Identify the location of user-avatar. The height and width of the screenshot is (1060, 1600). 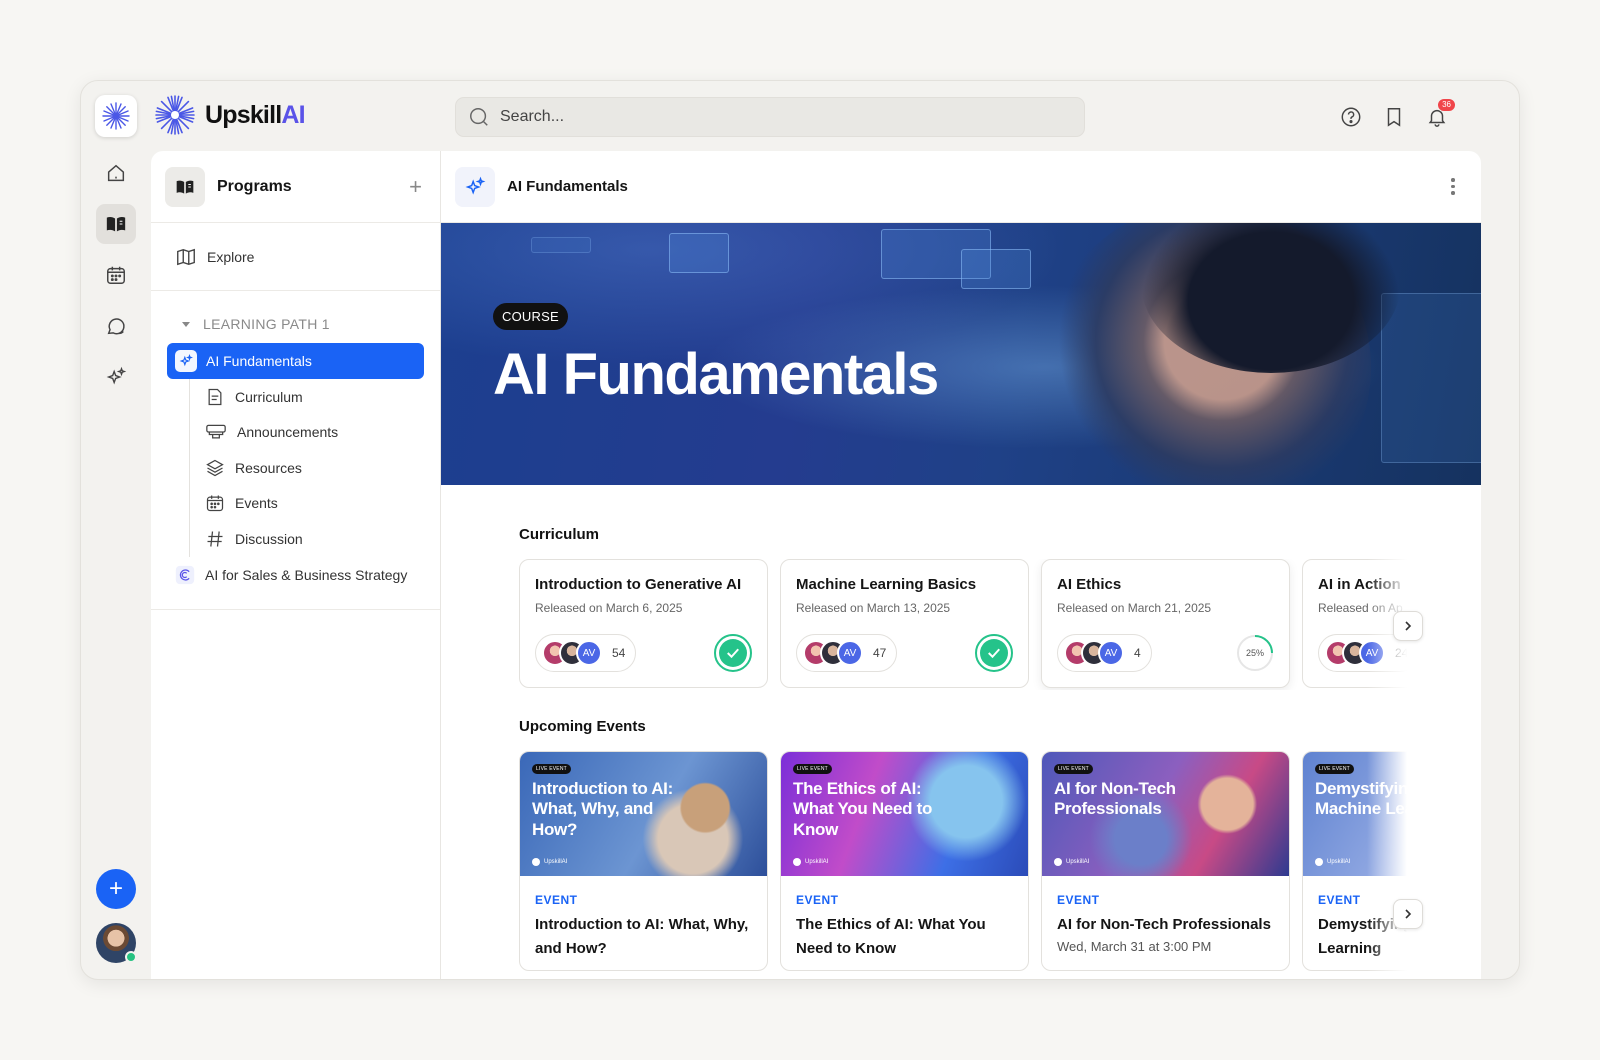
(116, 943).